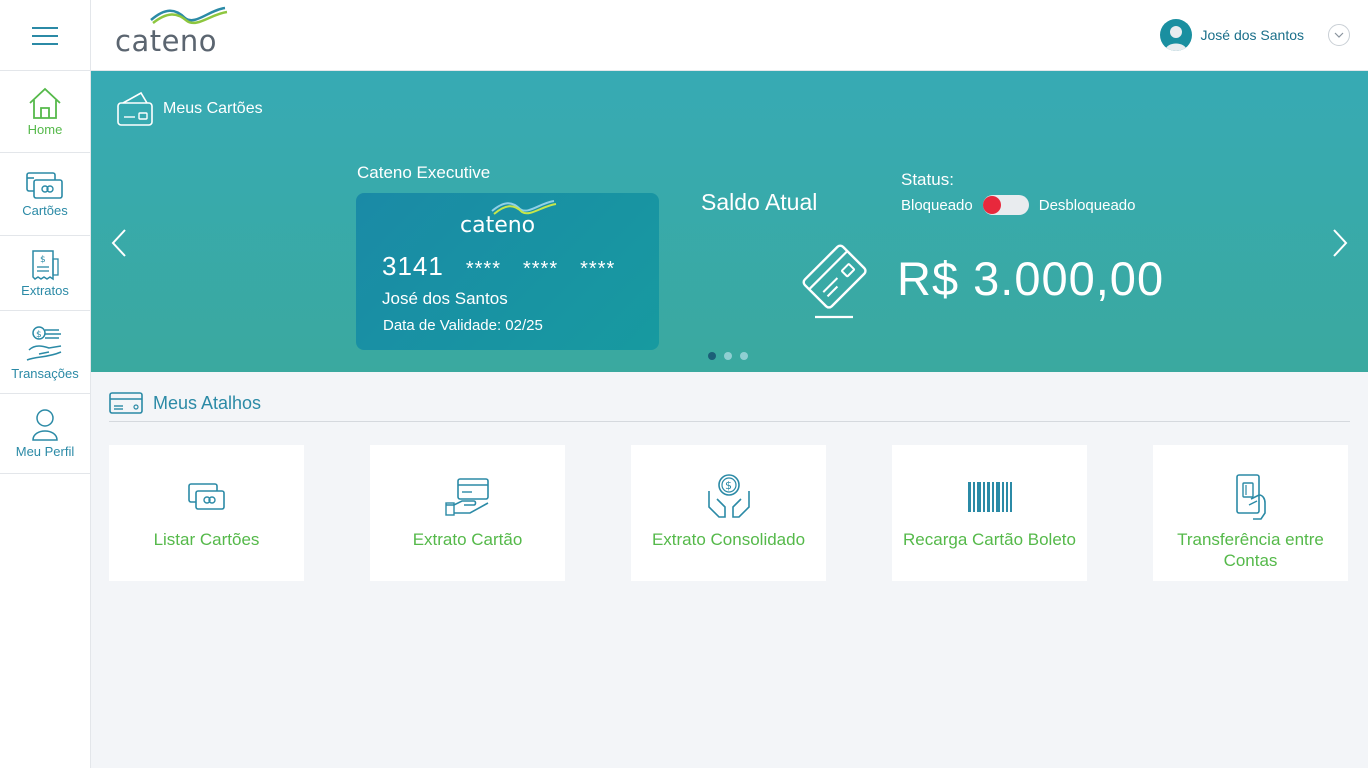  What do you see at coordinates (445, 298) in the screenshot?
I see `card-holder: José dos Santos` at bounding box center [445, 298].